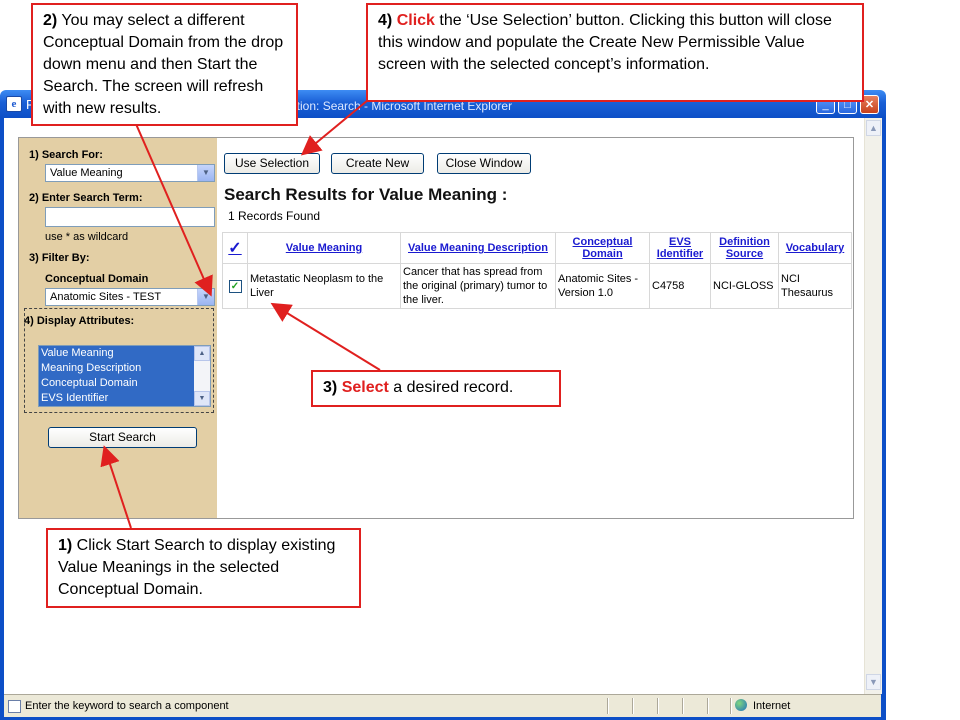  Describe the element at coordinates (377, 163) in the screenshot. I see `create-new-button: Create New` at that location.